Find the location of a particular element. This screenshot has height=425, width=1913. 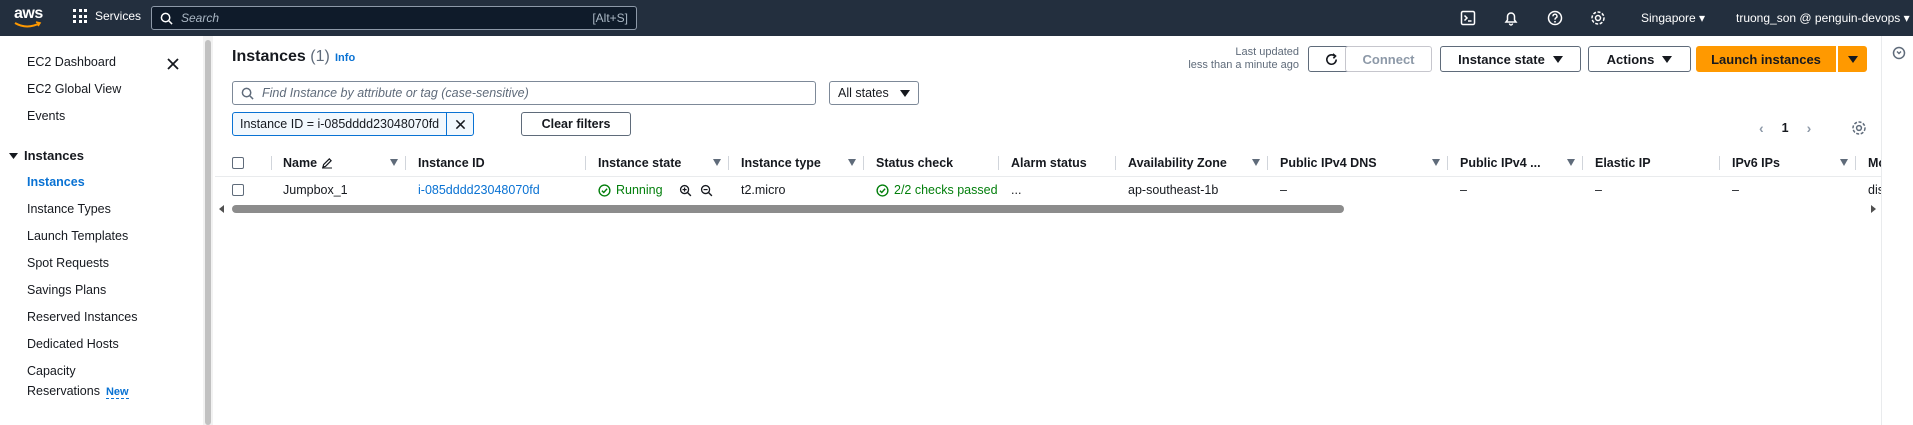

column-label: Status check is located at coordinates (915, 163).